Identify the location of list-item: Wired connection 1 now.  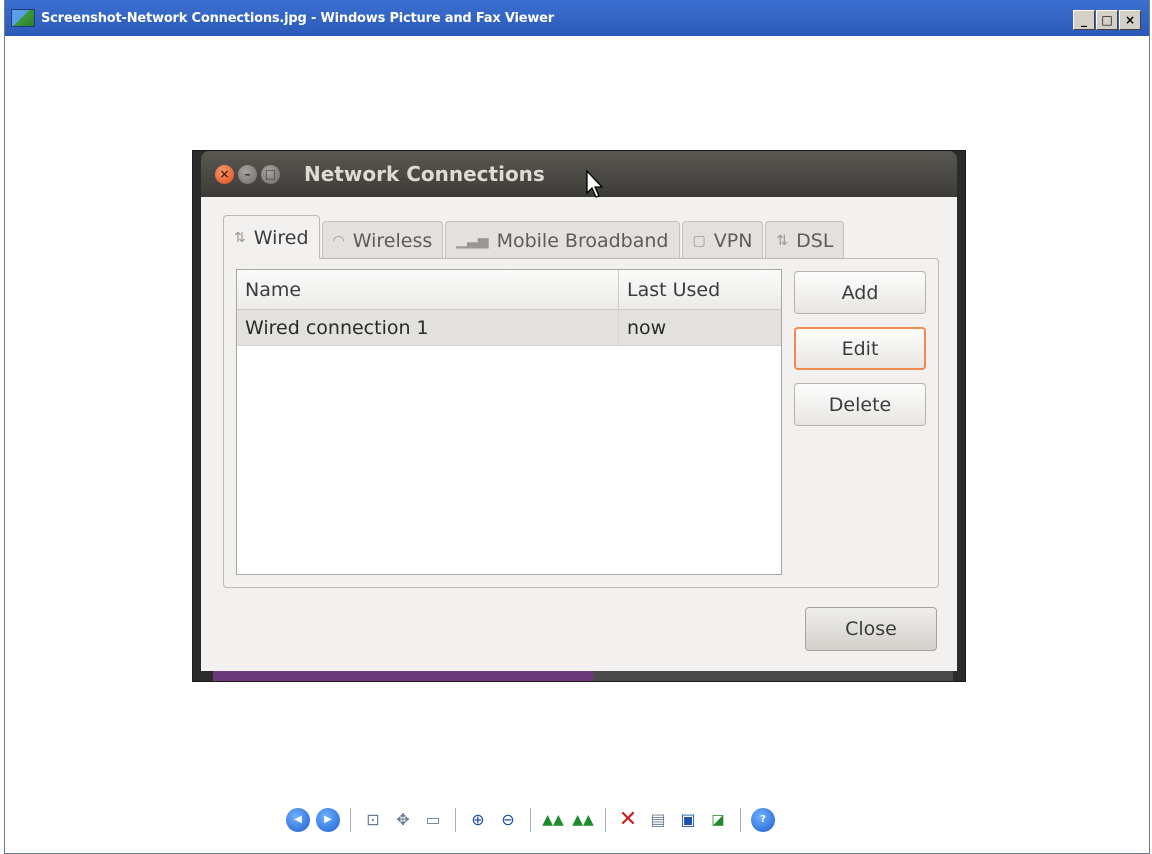
(509, 328).